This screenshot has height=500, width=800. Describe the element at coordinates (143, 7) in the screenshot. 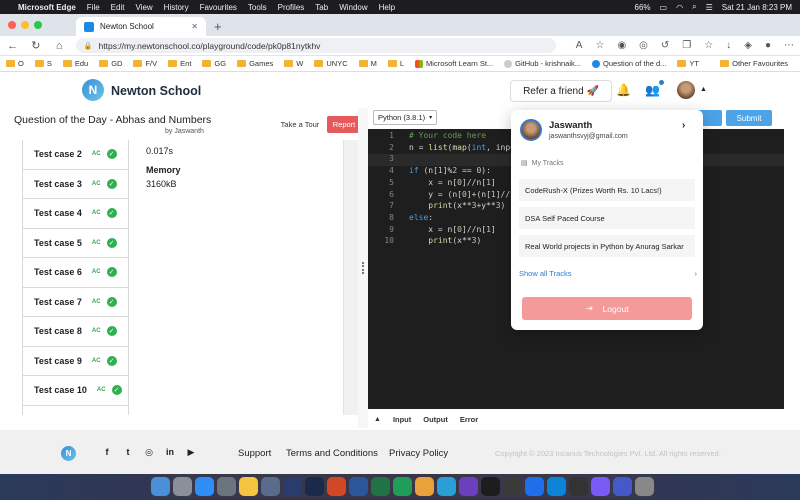

I see `menu-view: View` at that location.